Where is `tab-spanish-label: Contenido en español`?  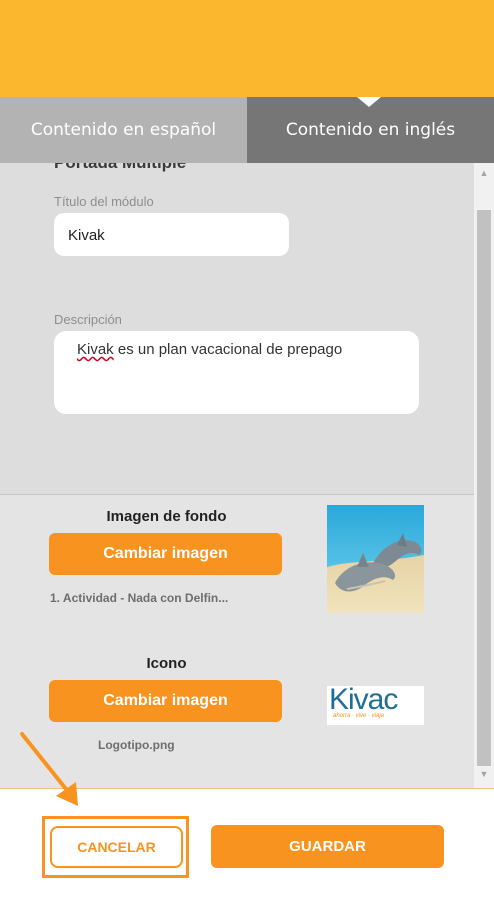 tab-spanish-label: Contenido en español is located at coordinates (123, 130).